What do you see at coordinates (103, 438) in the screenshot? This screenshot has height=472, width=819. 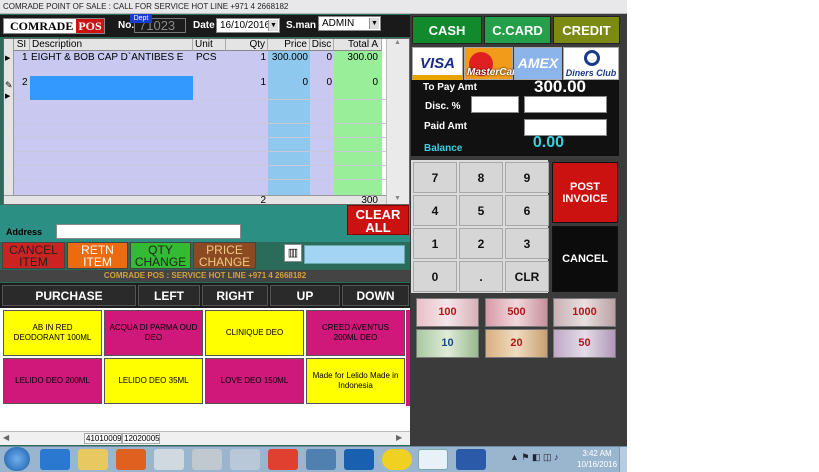 I see `status-code: 41010009` at bounding box center [103, 438].